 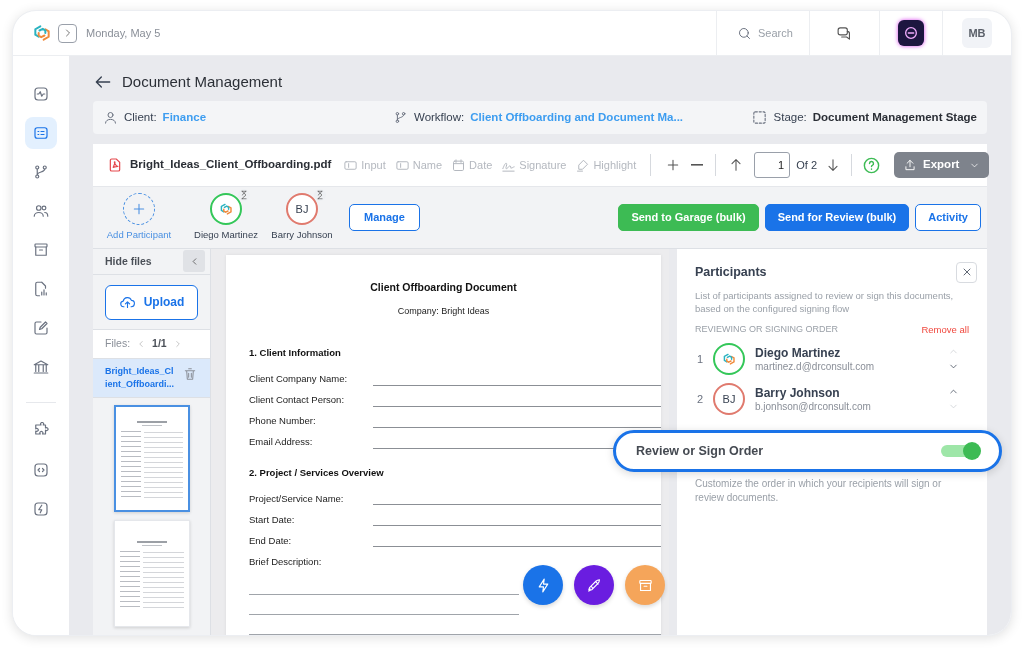 What do you see at coordinates (151, 458) in the screenshot?
I see `page-thumbnail` at bounding box center [151, 458].